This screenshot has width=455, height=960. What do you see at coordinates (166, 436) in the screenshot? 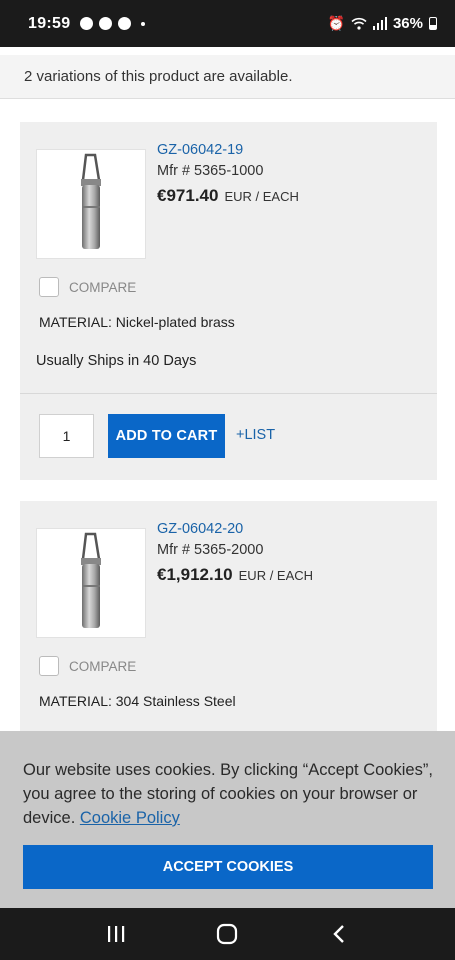
I see `add-to-cart-button: ADD TO CART` at bounding box center [166, 436].